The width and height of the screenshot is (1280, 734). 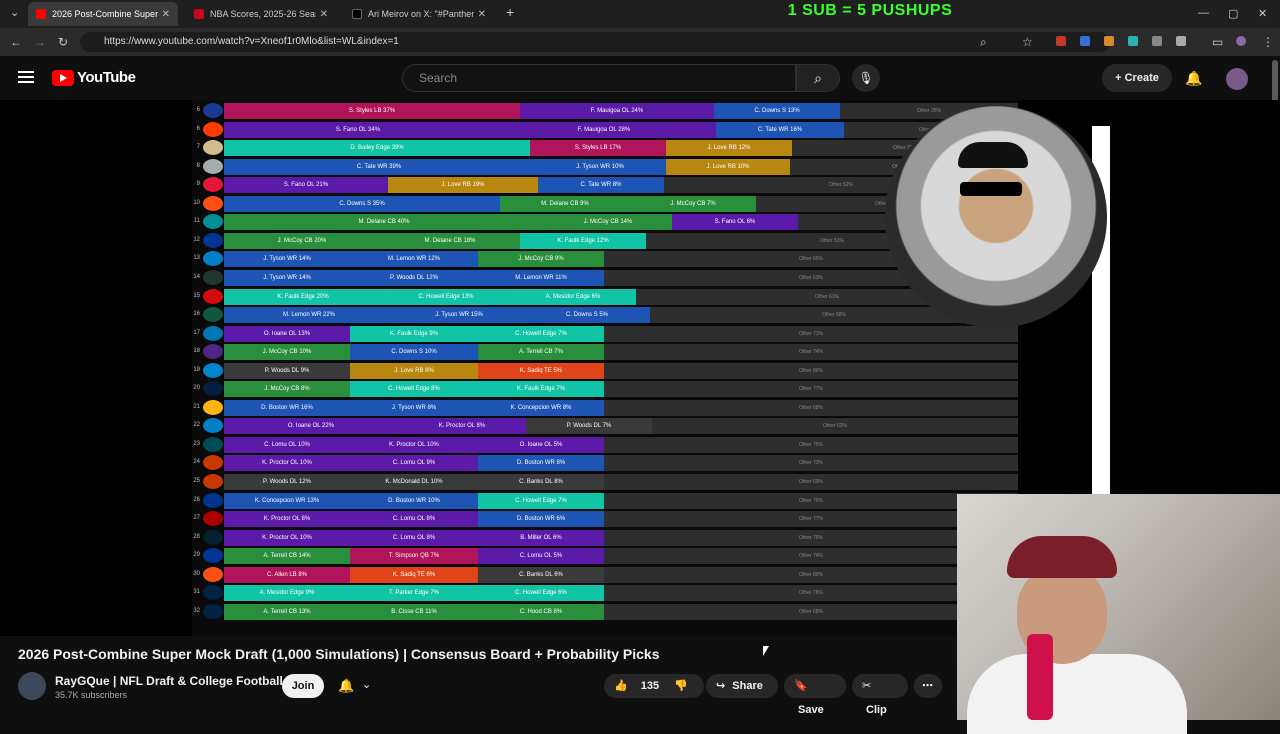 I want to click on prospect-probability-bar: B. Cisse CB 11%, so click(x=414, y=611).